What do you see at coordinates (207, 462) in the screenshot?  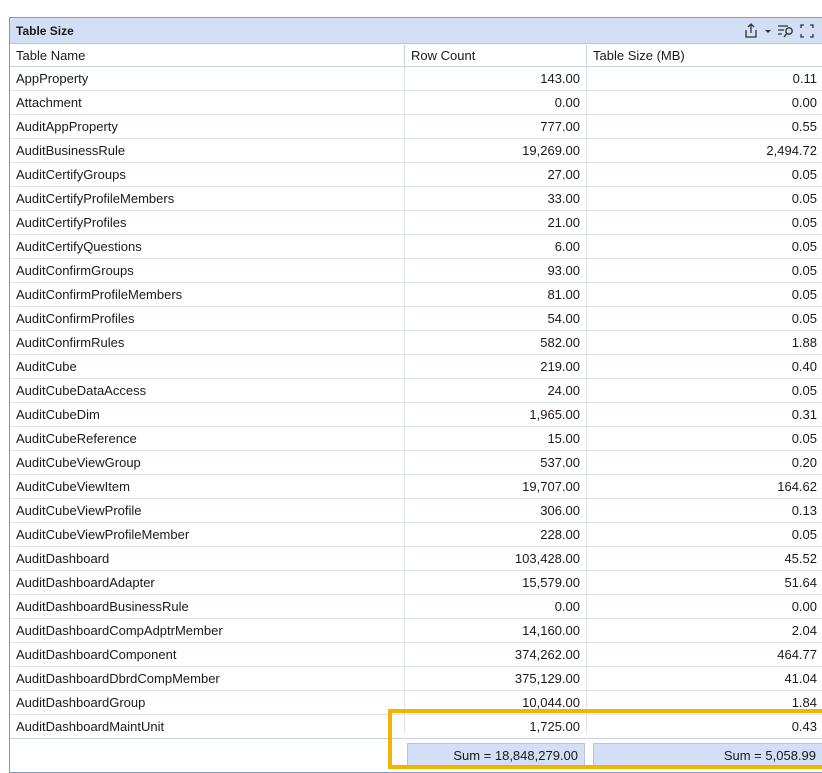 I see `cell-table-name: AuditCubeViewGroup` at bounding box center [207, 462].